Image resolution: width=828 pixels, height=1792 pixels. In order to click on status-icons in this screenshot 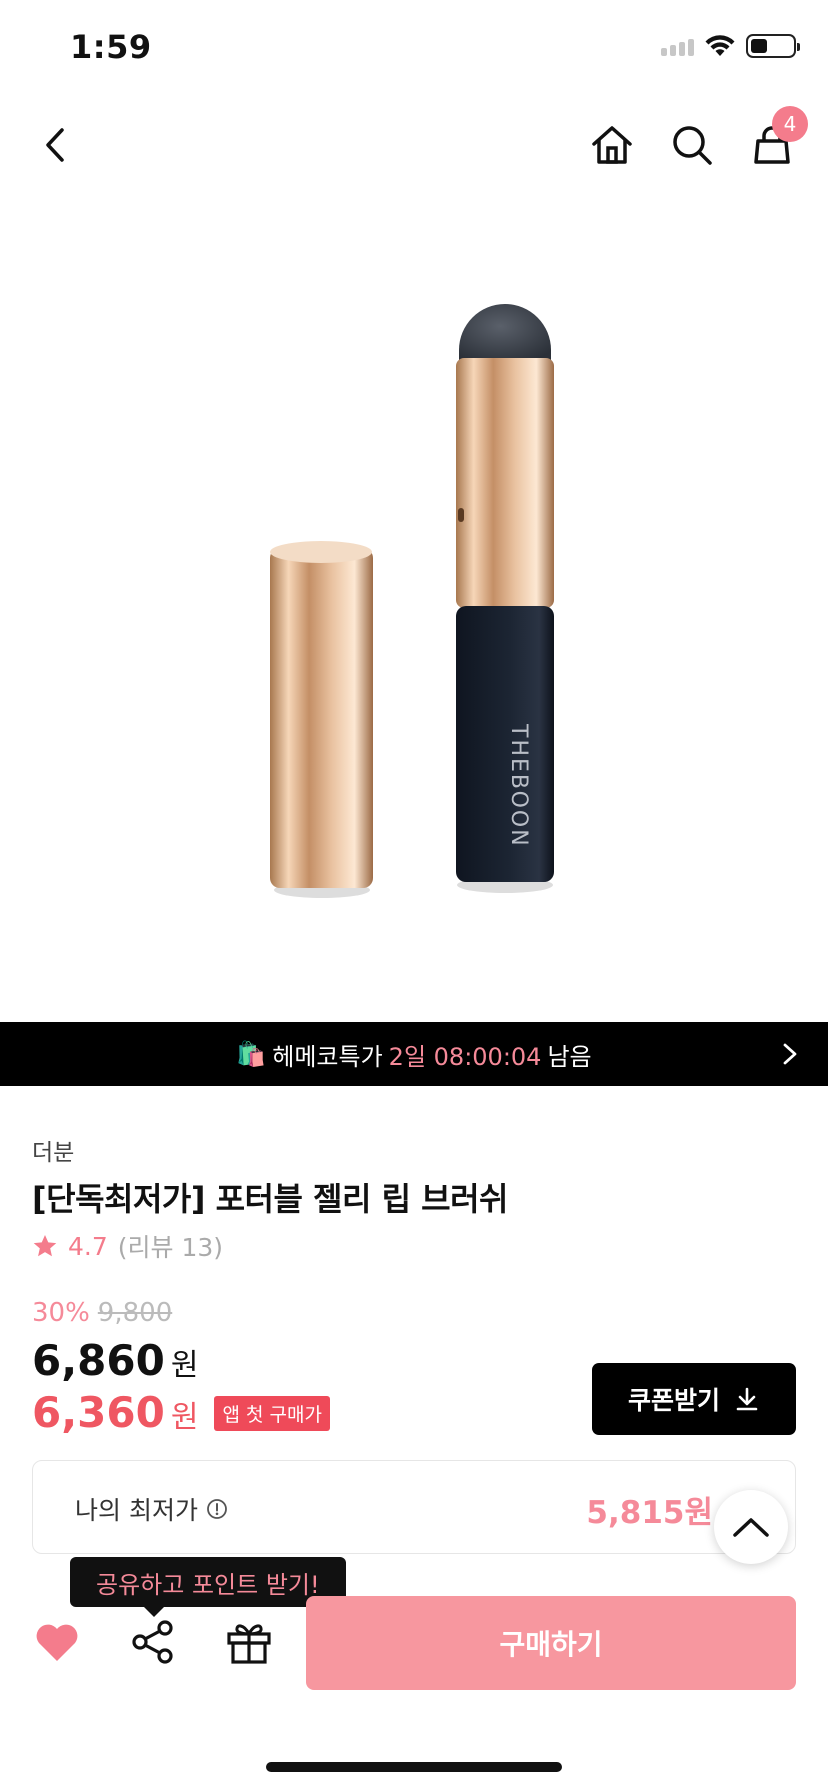, I will do `click(730, 46)`.